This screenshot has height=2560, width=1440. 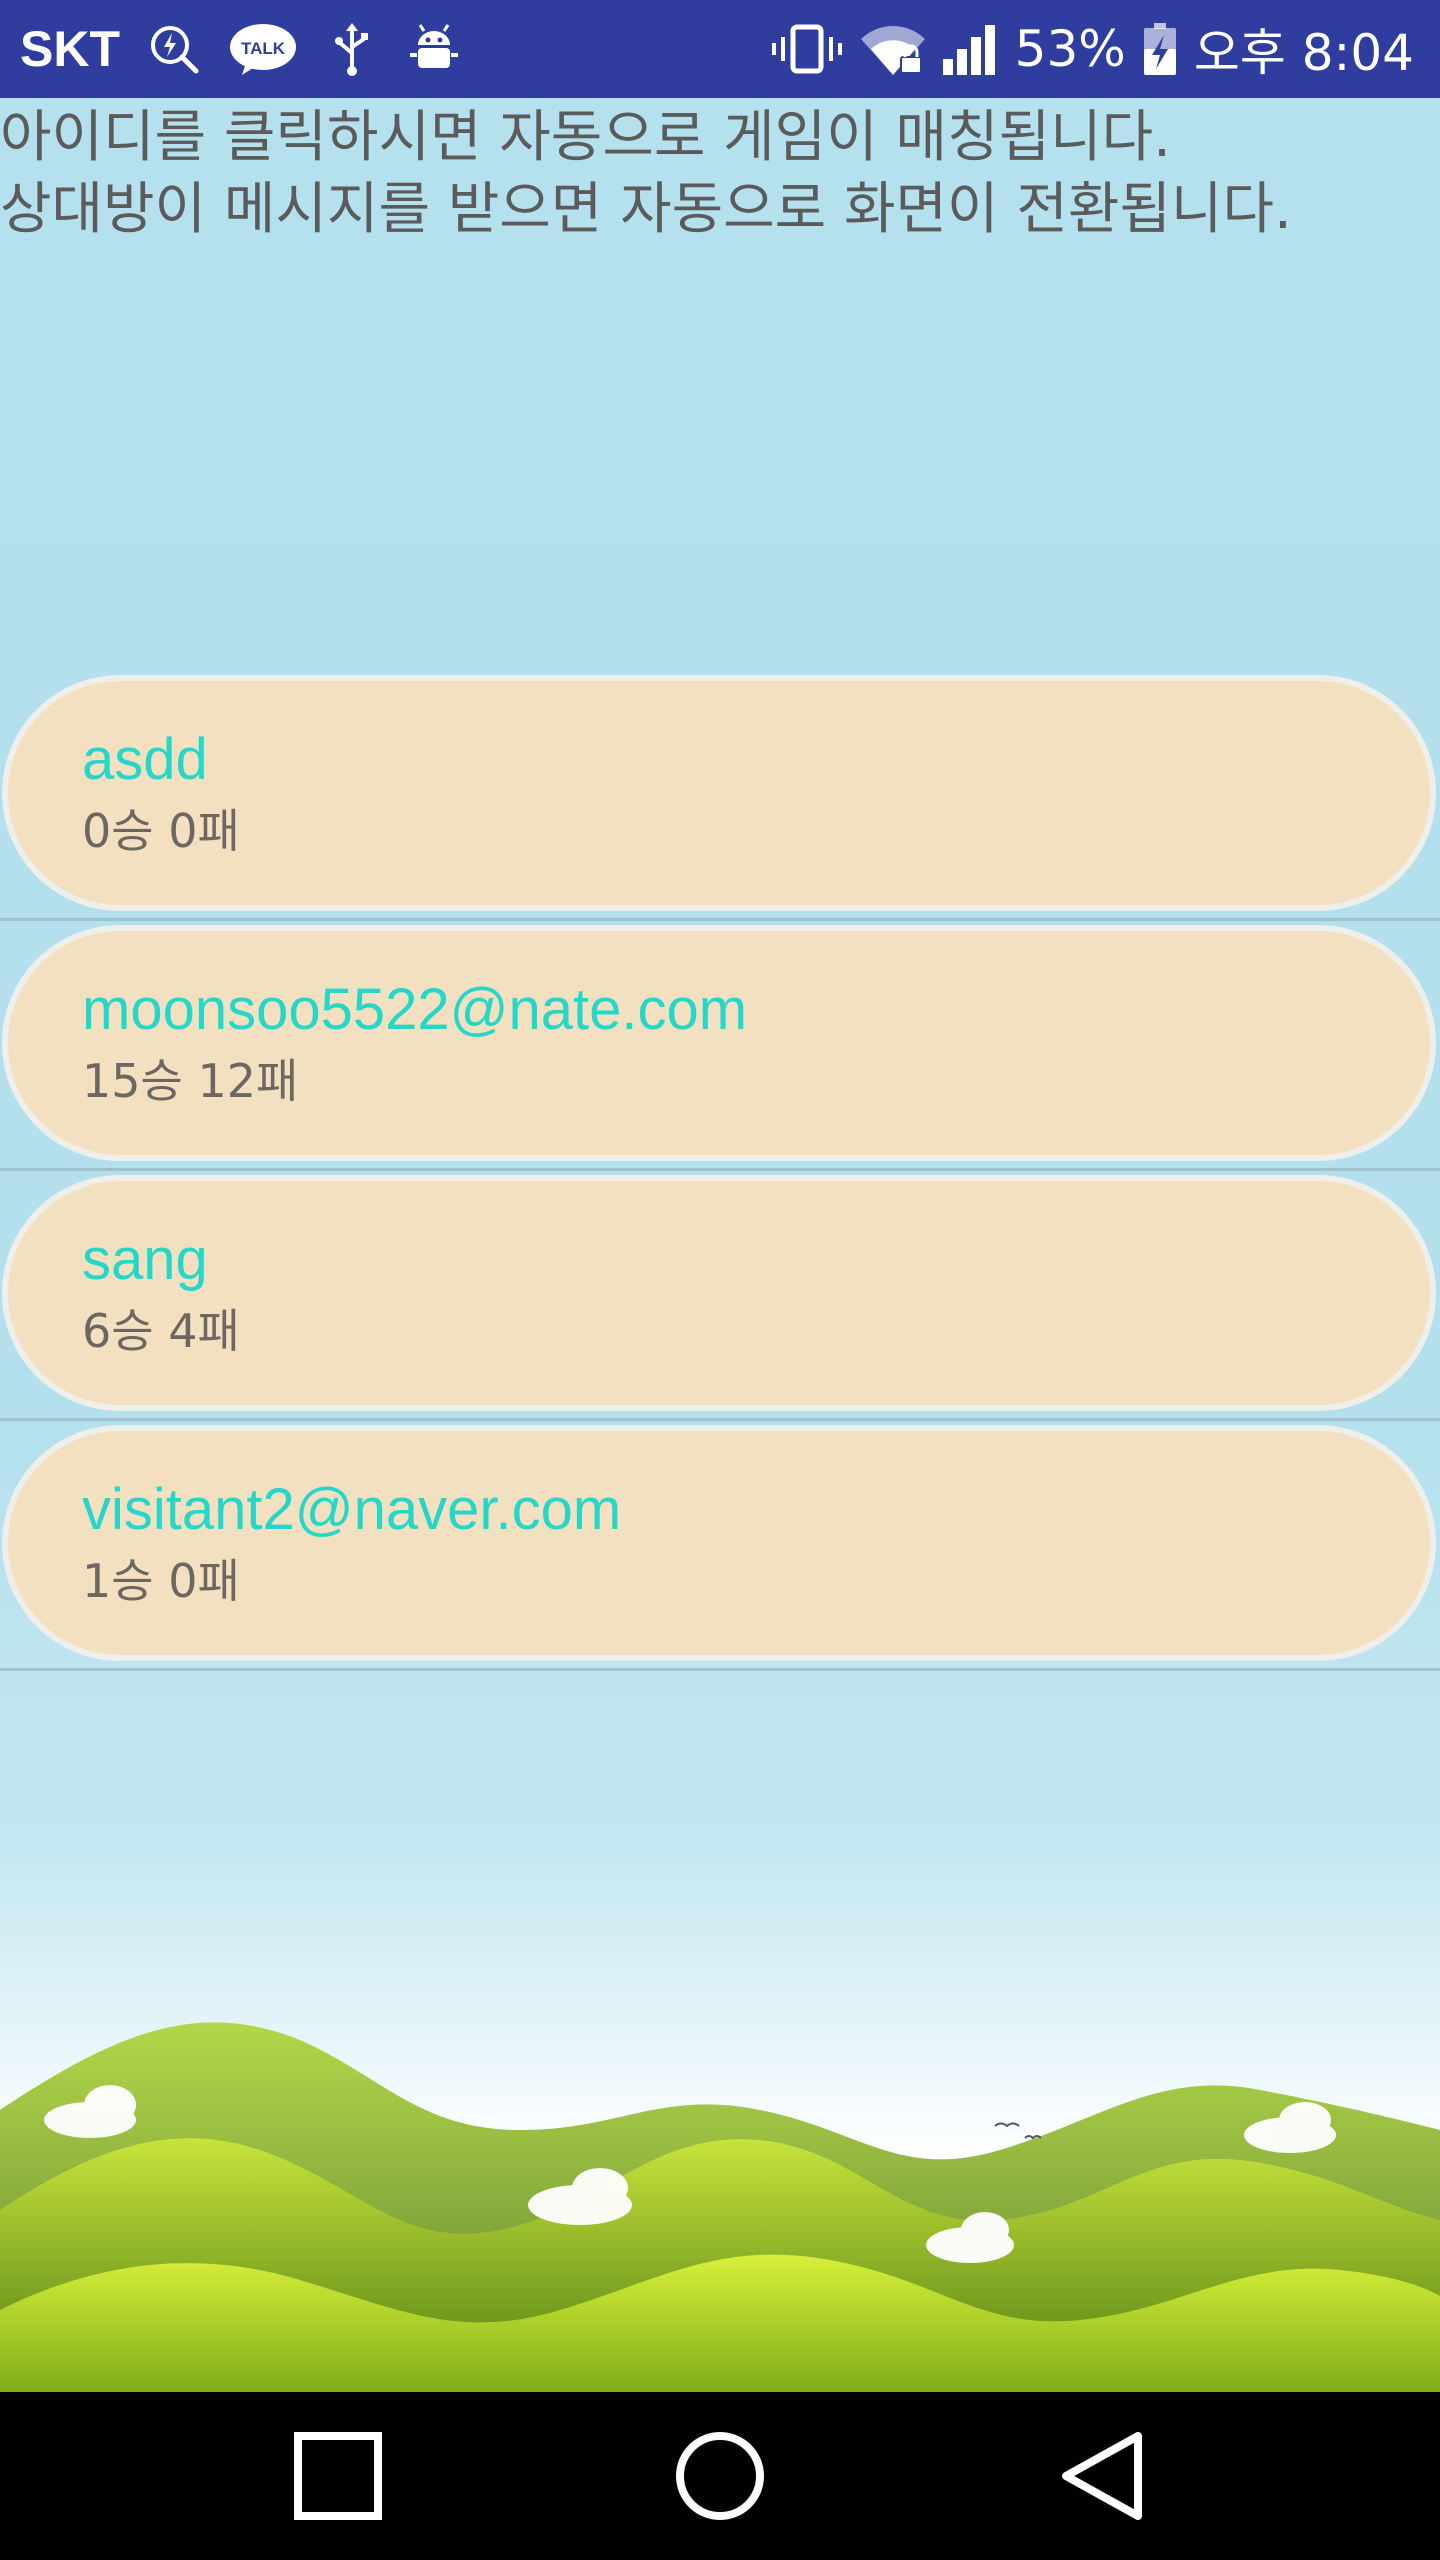 I want to click on clock: 오후 8:04, so click(x=1303, y=53).